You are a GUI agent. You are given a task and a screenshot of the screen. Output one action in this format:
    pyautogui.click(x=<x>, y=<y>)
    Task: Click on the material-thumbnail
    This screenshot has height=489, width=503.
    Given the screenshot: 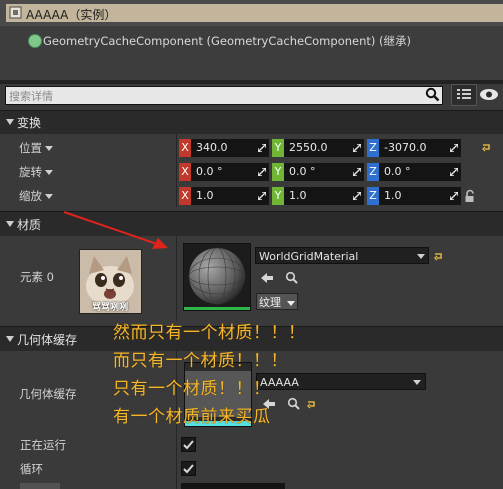 What is the action you would take?
    pyautogui.click(x=217, y=277)
    